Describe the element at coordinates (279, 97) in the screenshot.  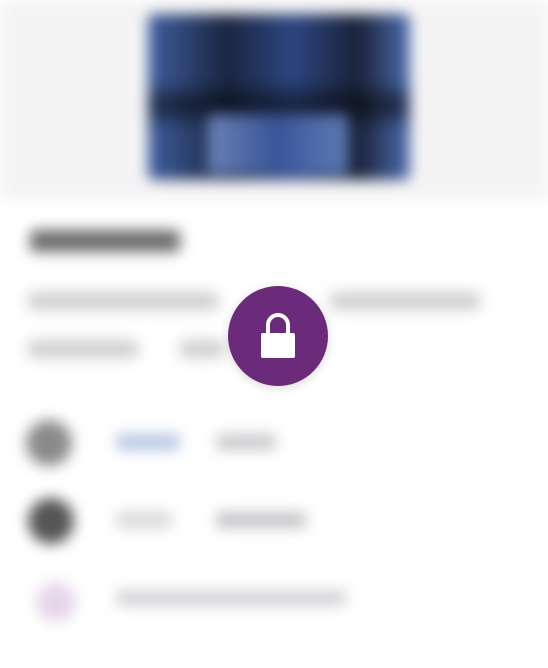
I see `hero-image` at that location.